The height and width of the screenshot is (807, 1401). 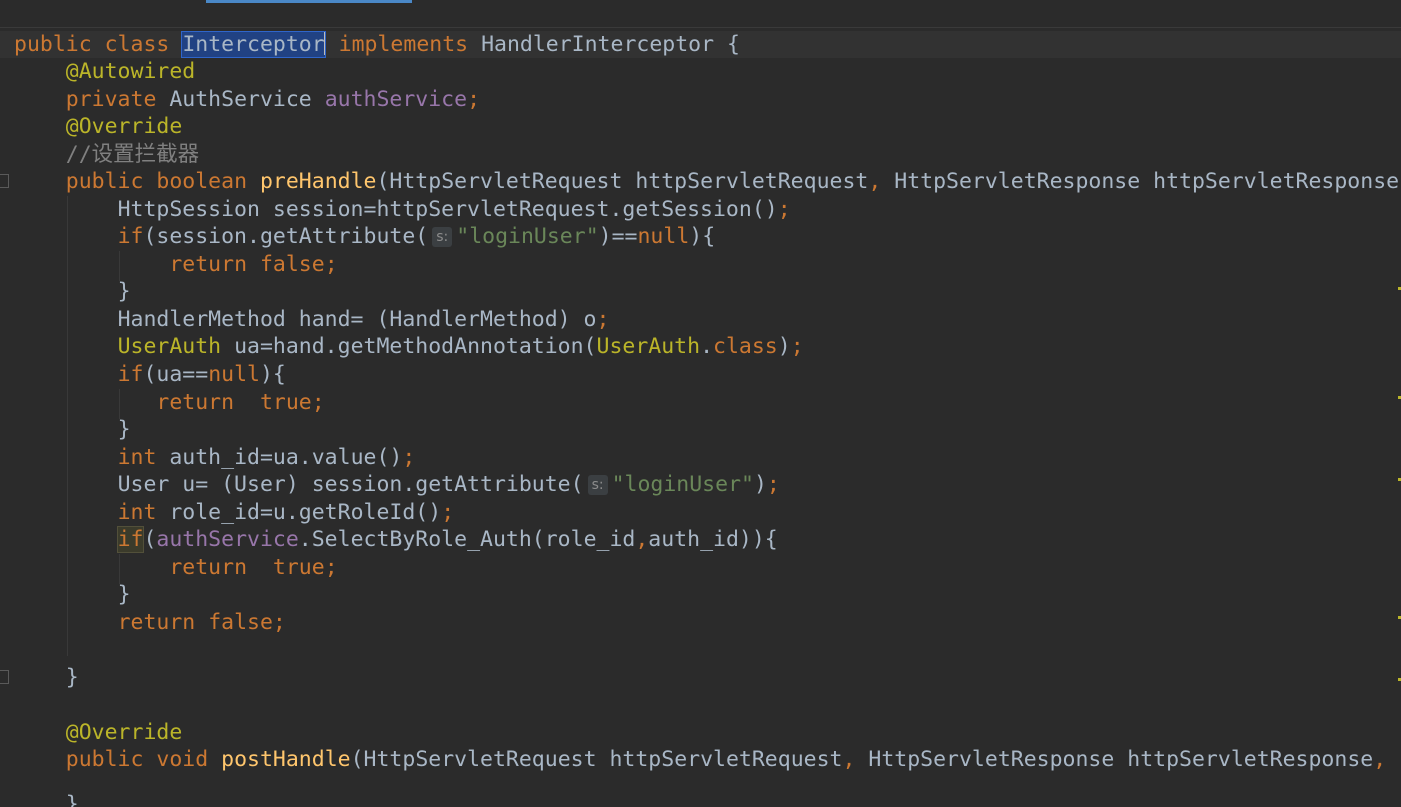 I want to click on code-line-21: }, so click(x=72, y=594).